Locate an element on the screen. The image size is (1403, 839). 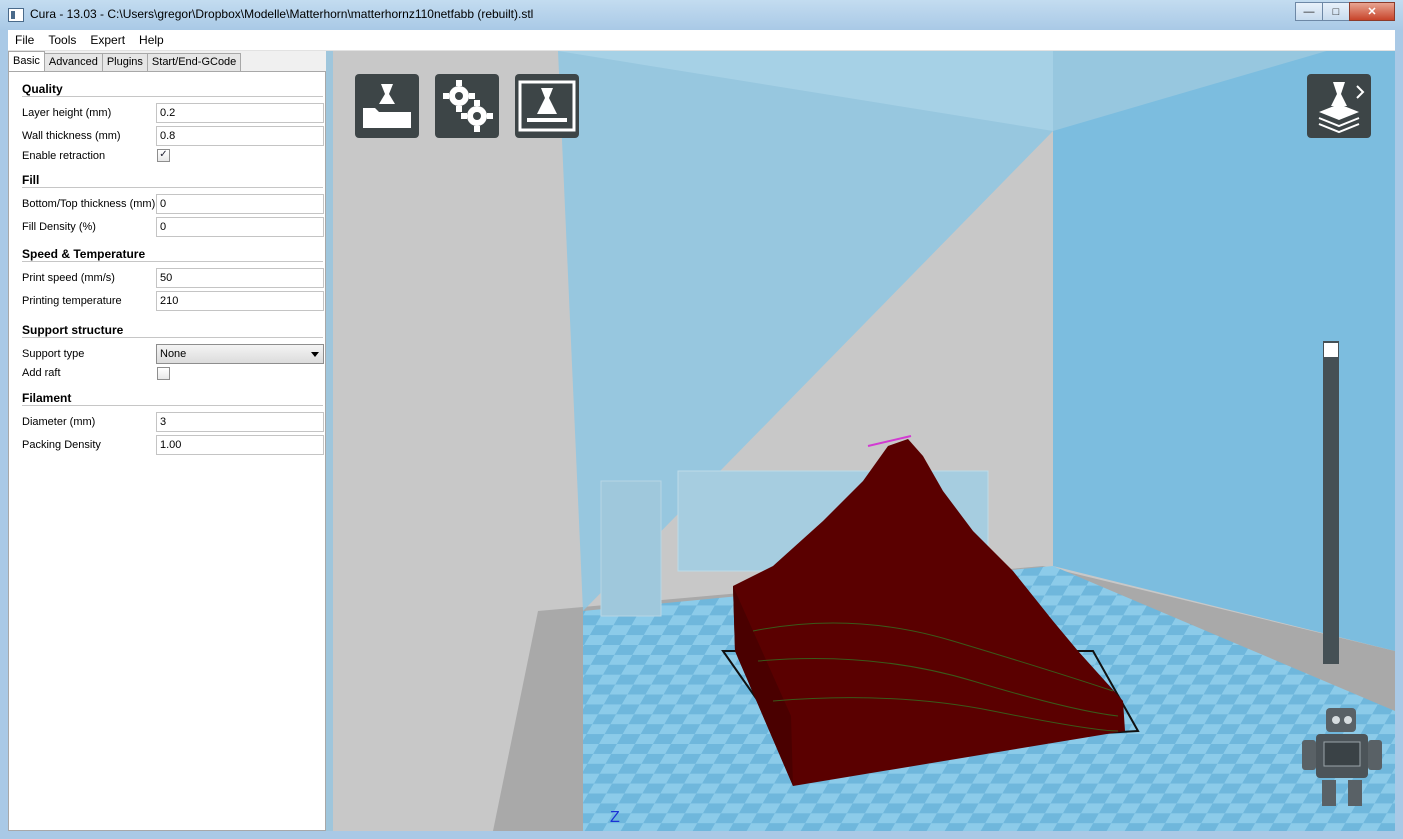
dropdown-arrow-icon is located at coordinates (315, 354).